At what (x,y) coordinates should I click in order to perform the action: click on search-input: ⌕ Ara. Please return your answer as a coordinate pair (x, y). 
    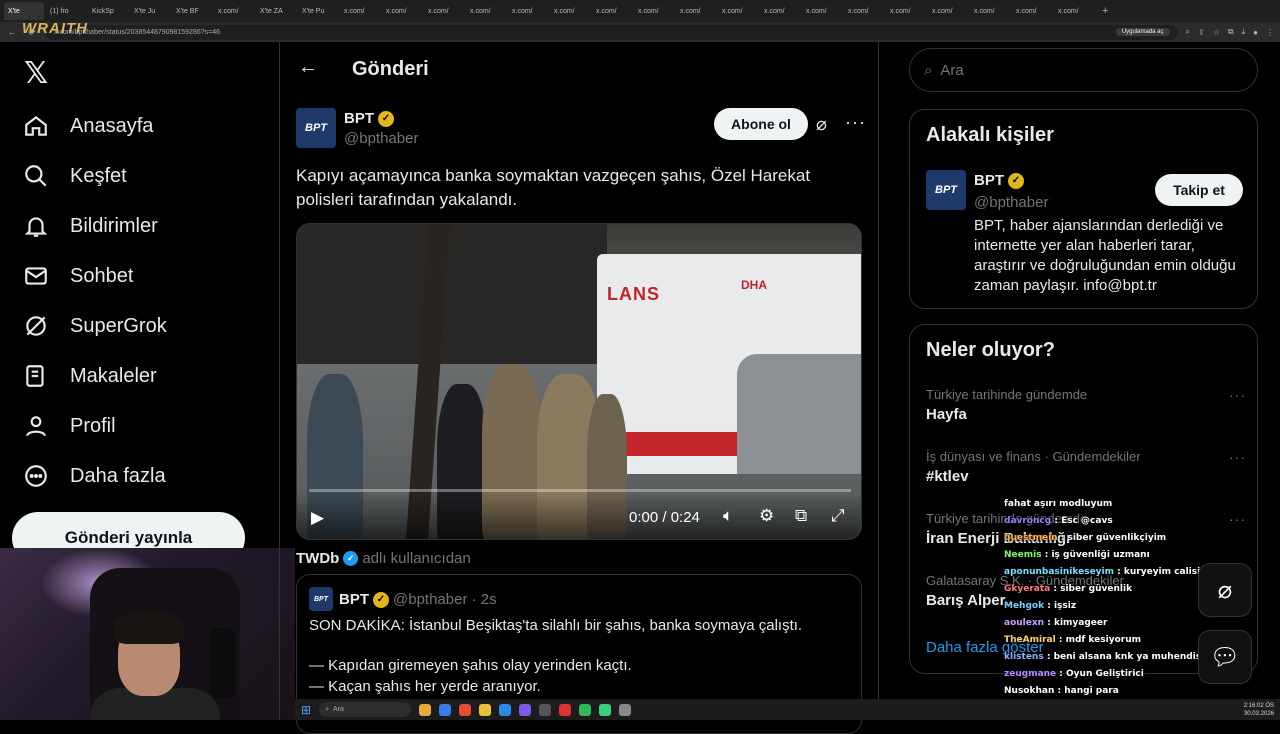
    Looking at the image, I should click on (1083, 70).